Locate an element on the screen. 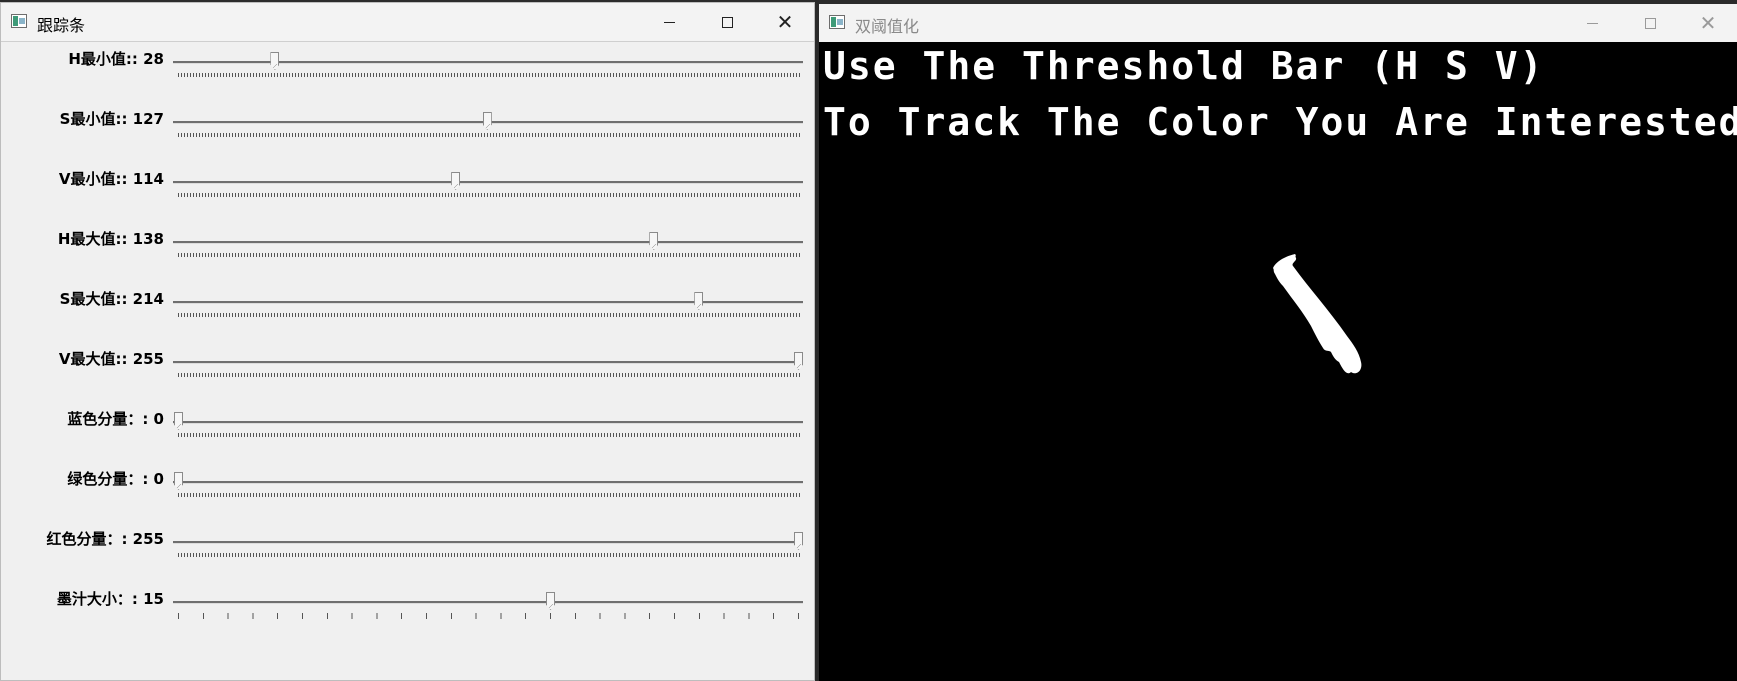 The height and width of the screenshot is (681, 1737). trackbar-row: S最大值:: 214 is located at coordinates (408, 312).